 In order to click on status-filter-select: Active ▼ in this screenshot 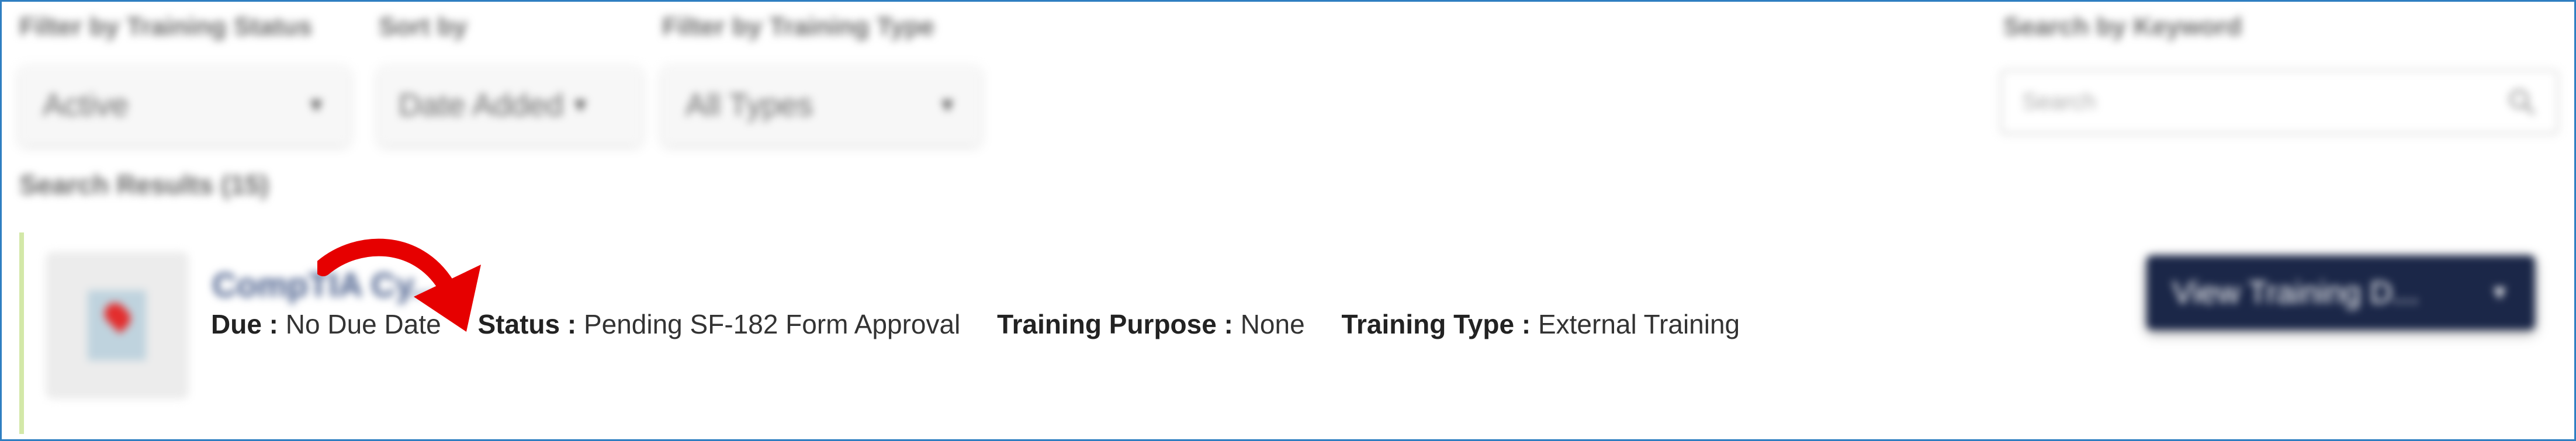, I will do `click(184, 105)`.